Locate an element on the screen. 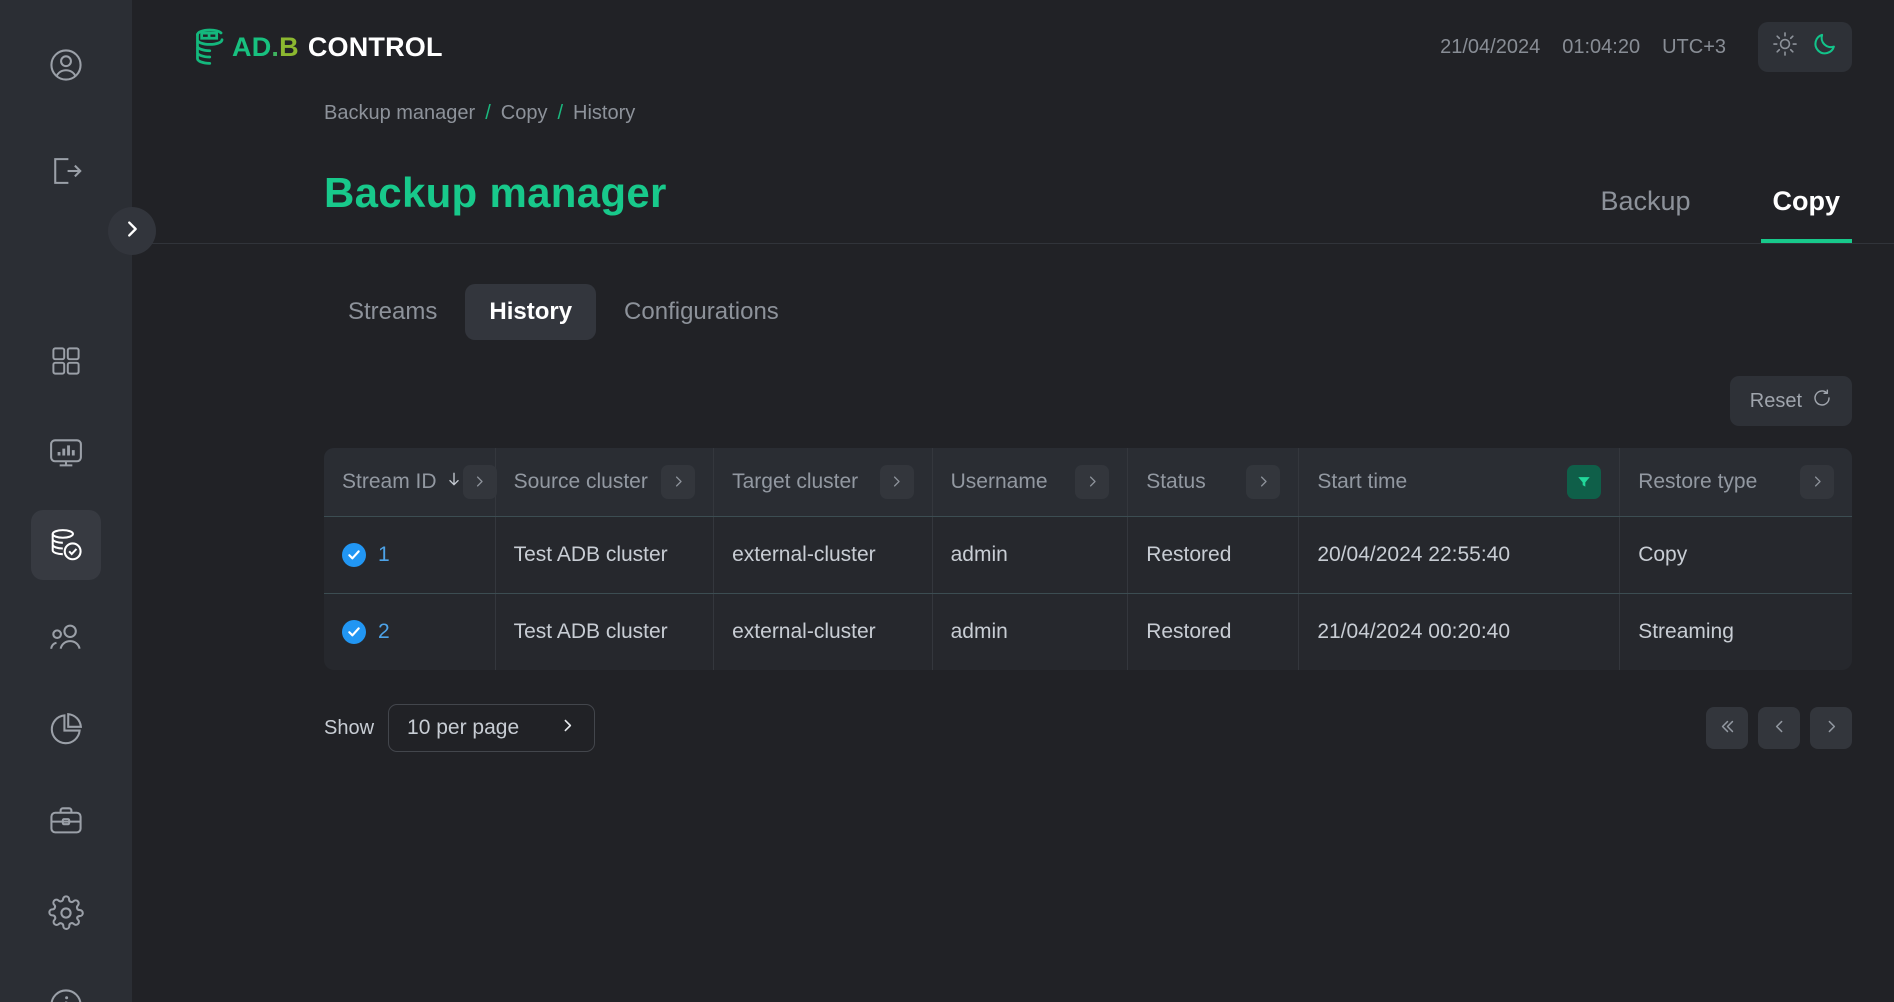 This screenshot has height=1002, width=1894. tab-configurations: Configurations is located at coordinates (701, 312).